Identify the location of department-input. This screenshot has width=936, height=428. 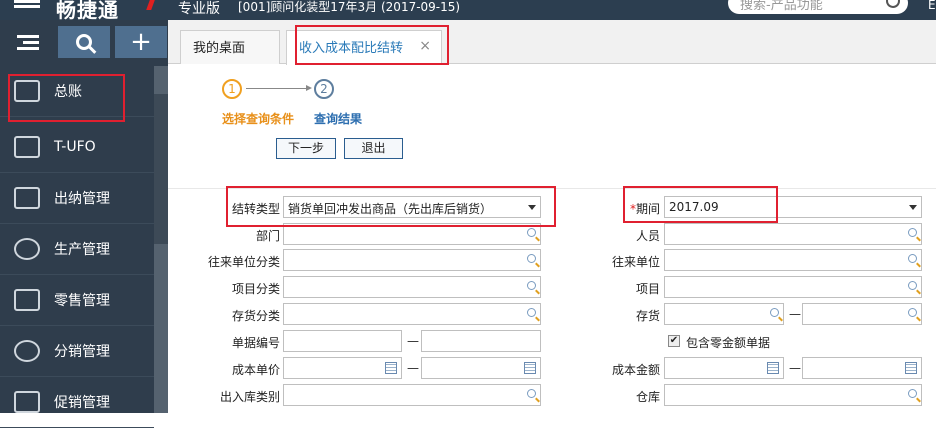
(412, 234).